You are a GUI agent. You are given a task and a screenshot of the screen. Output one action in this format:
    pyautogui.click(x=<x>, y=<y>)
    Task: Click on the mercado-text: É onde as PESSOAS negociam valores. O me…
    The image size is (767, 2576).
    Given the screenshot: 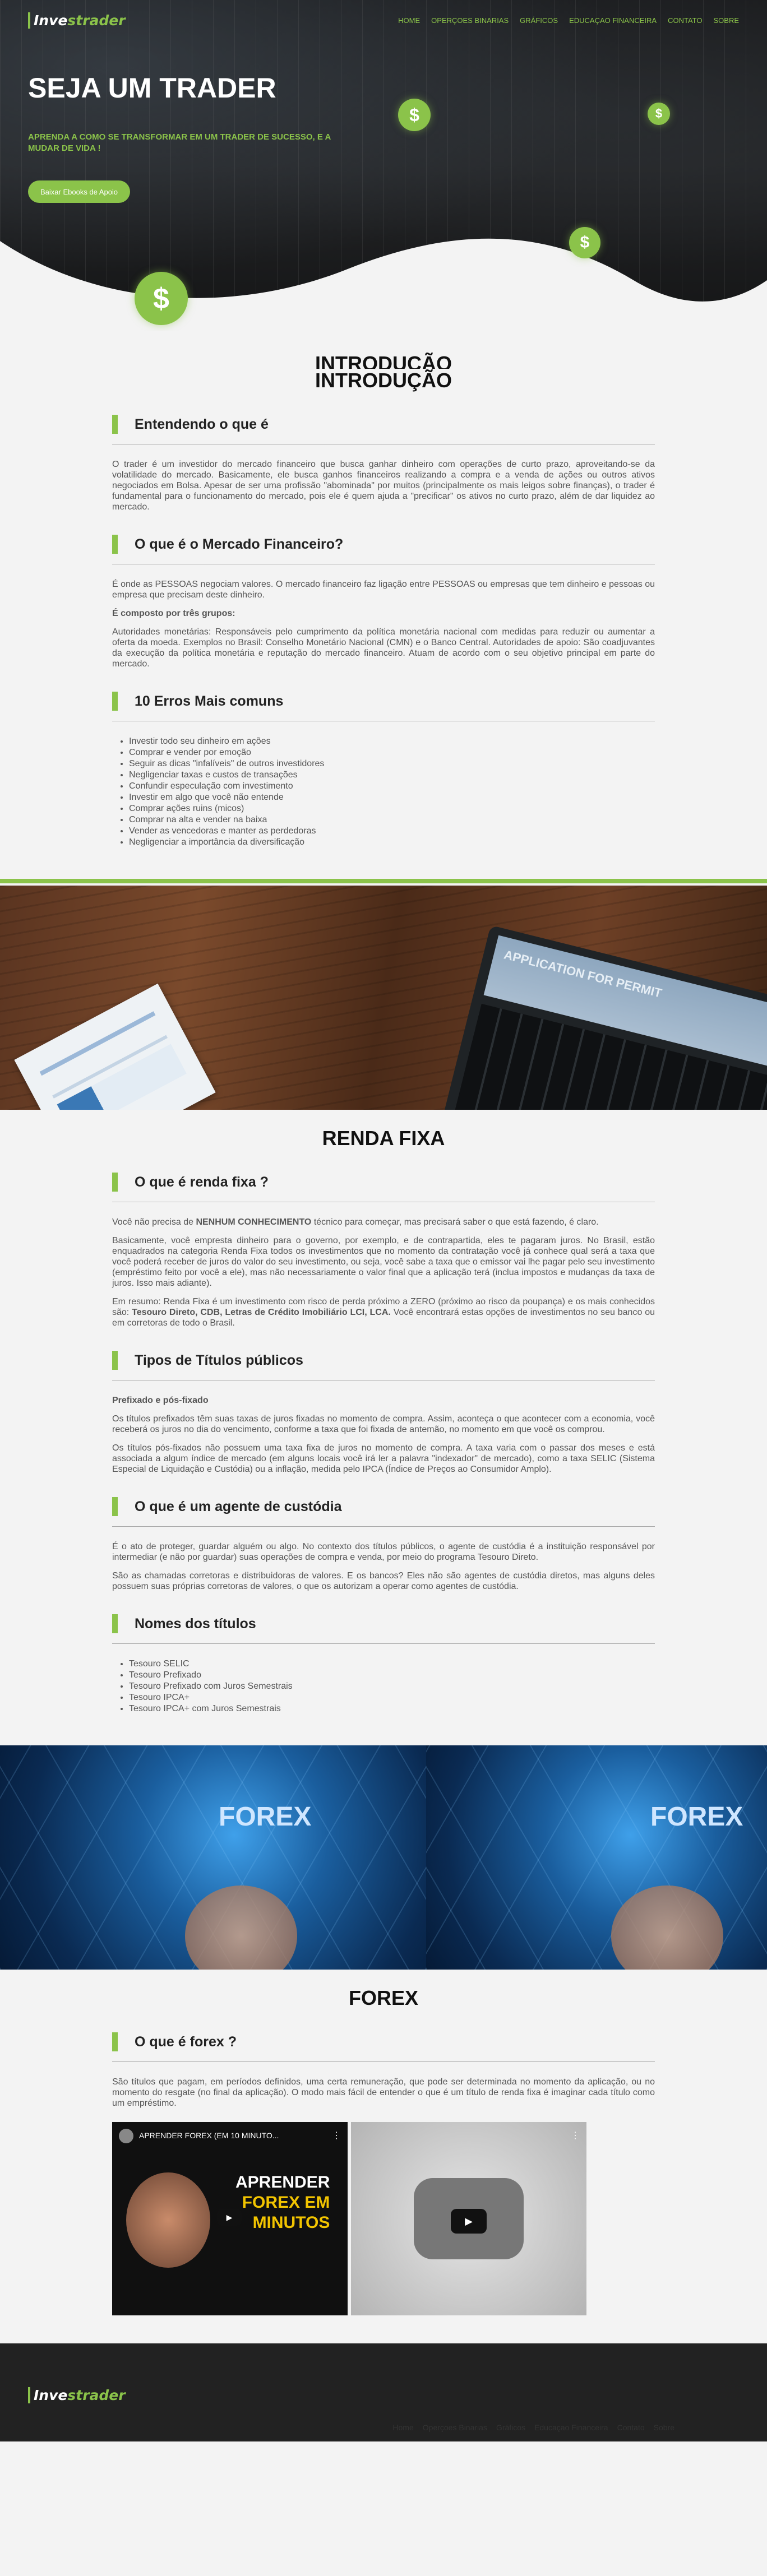 What is the action you would take?
    pyautogui.click(x=383, y=590)
    